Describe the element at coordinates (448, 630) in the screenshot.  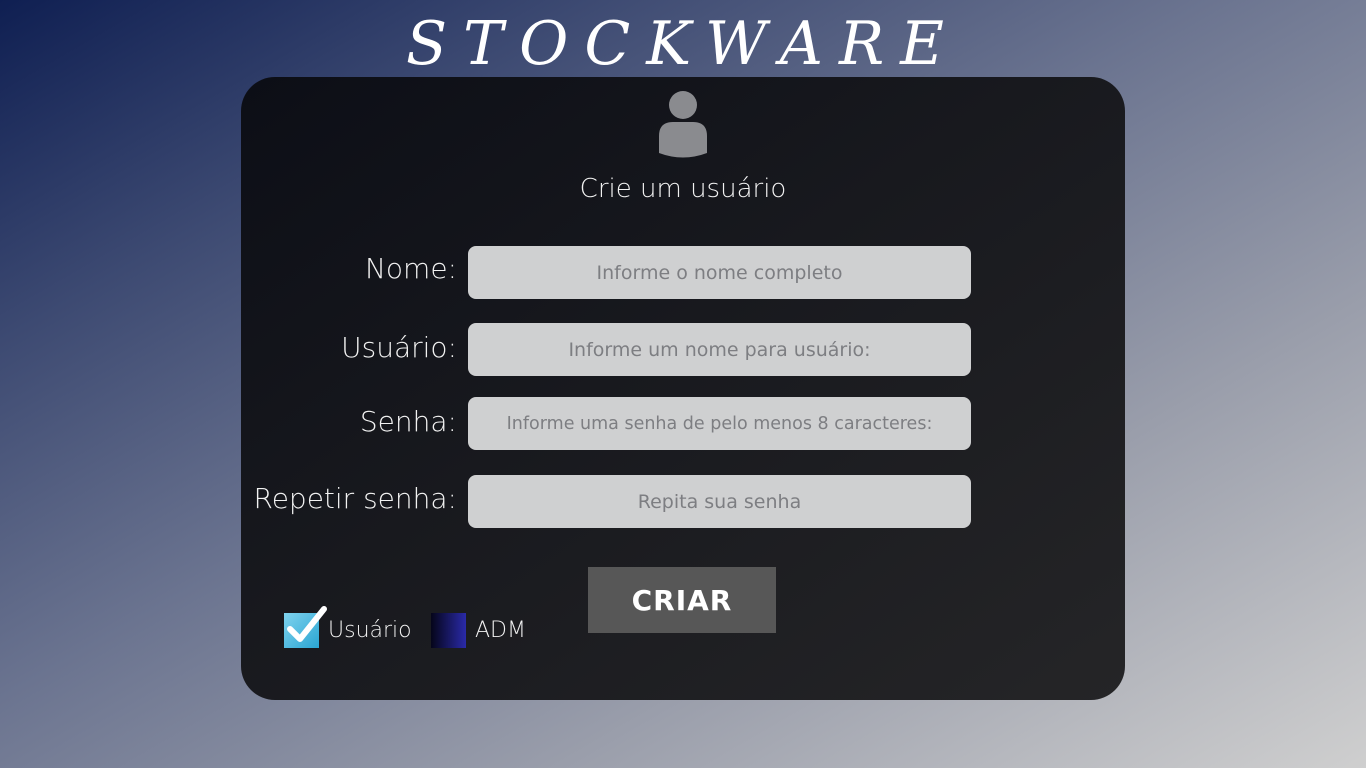
I see `adm-checkbox` at that location.